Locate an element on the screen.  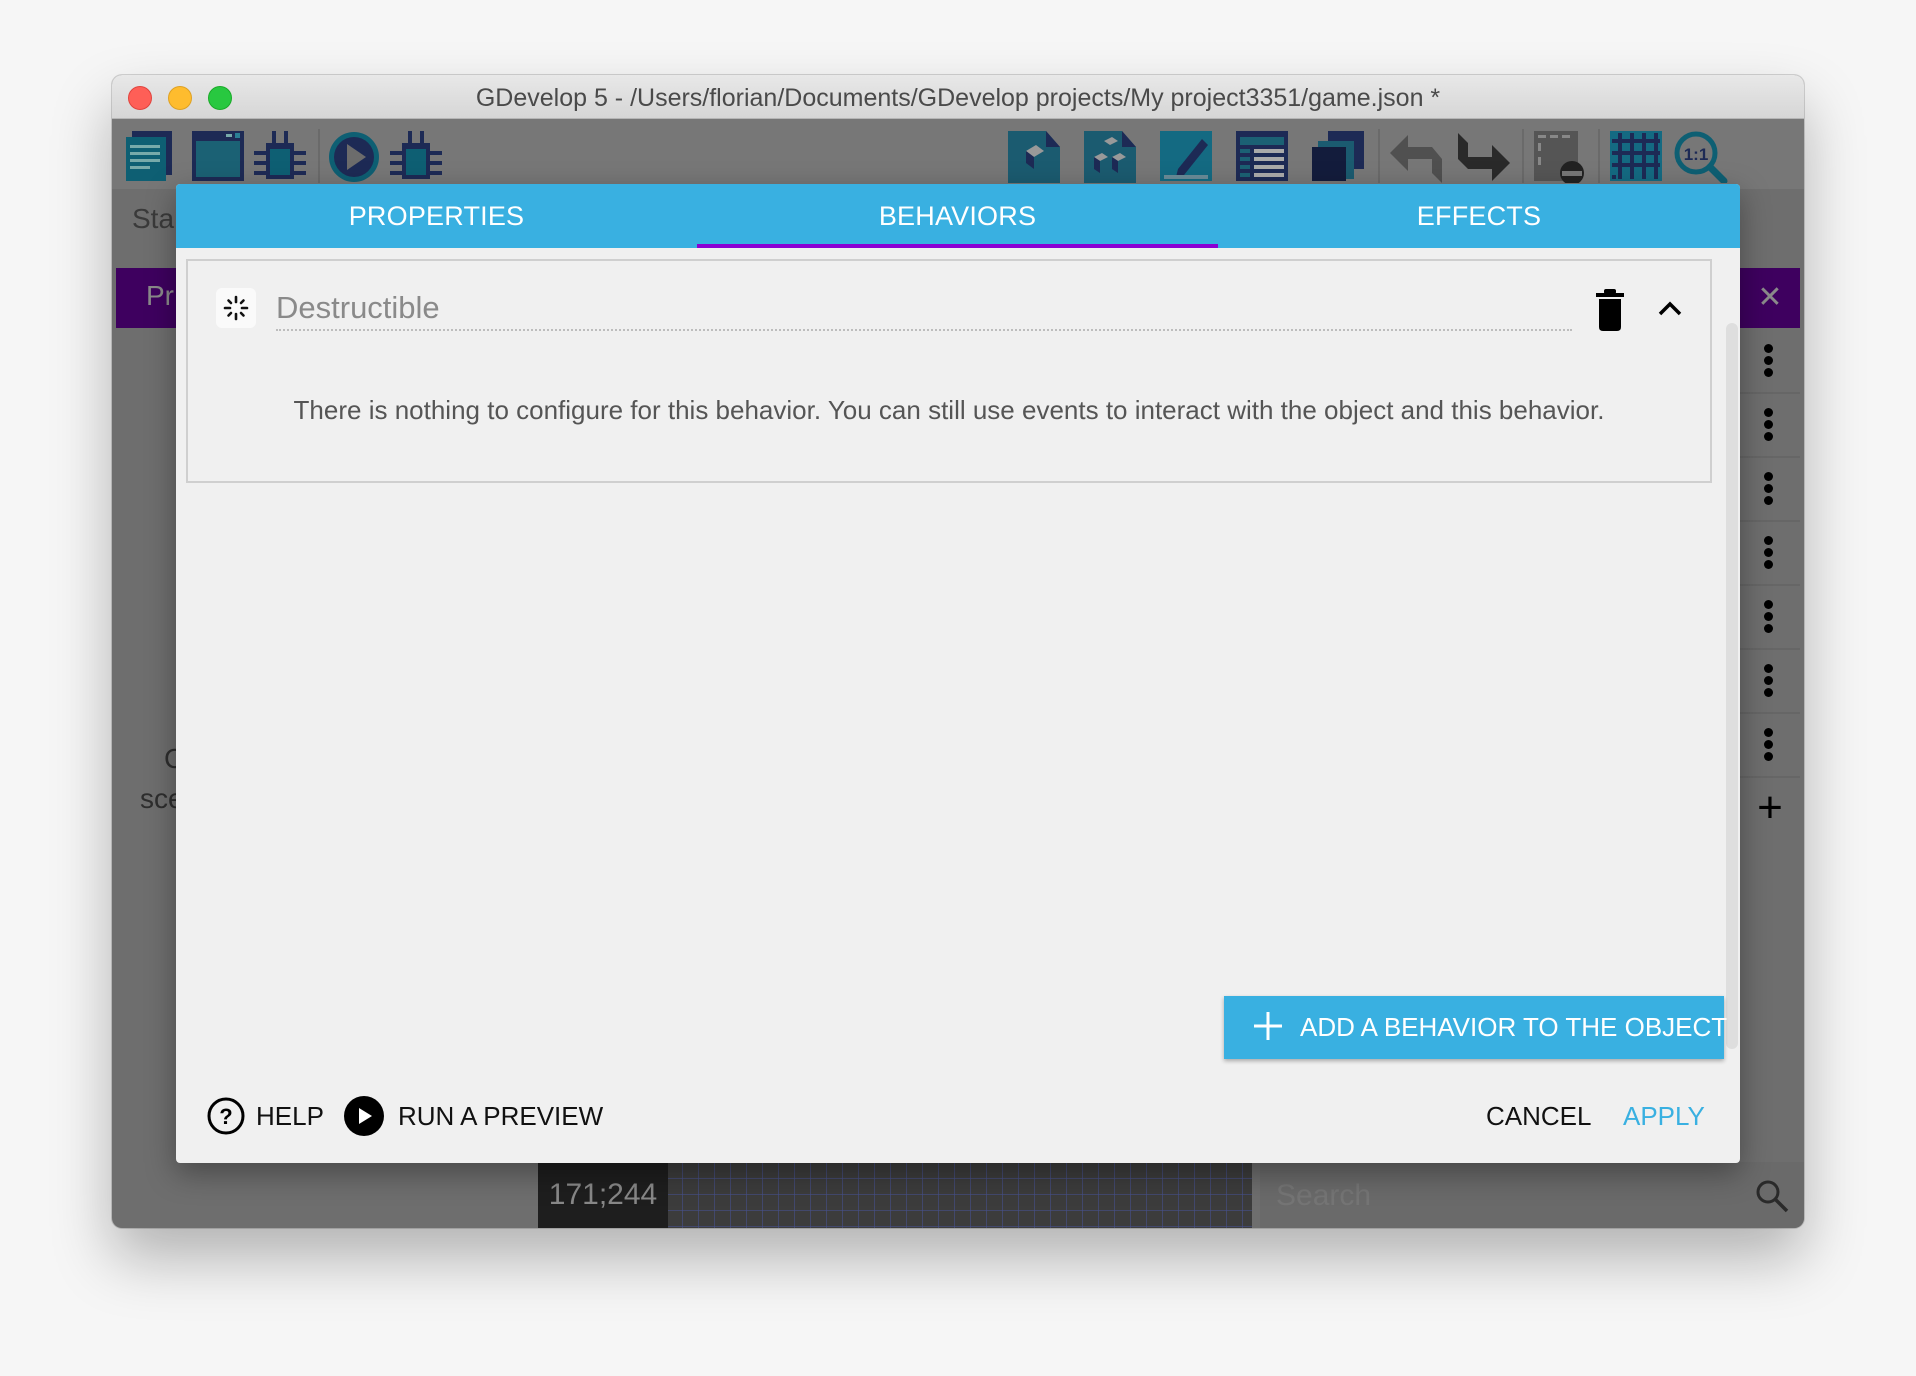
help-button: ? HELP is located at coordinates (265, 1116).